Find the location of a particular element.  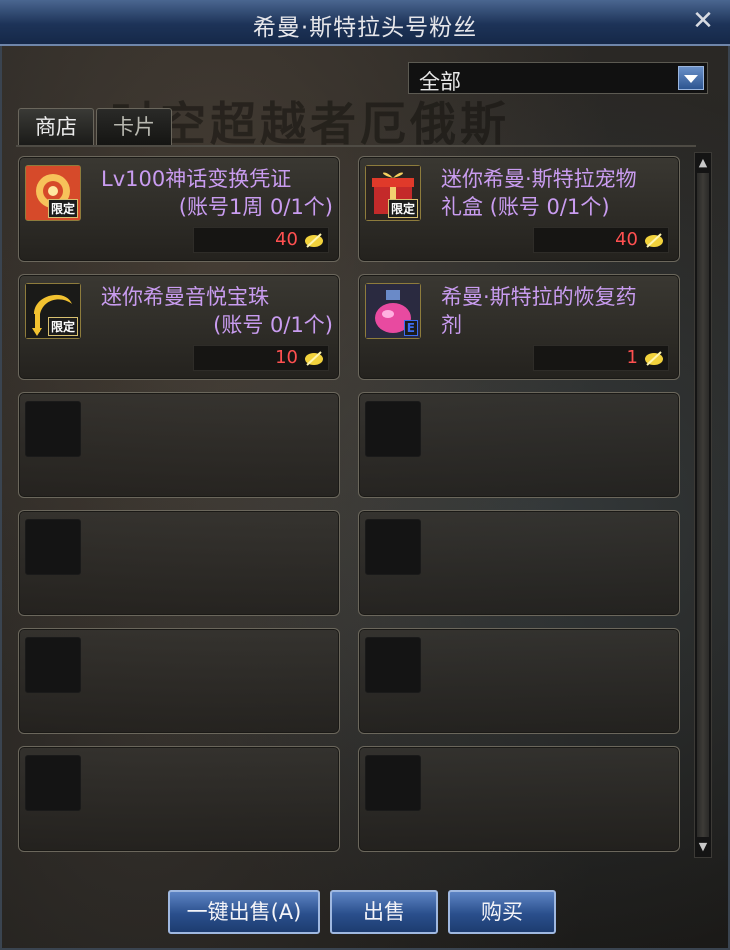

scroll-thumb is located at coordinates (703, 505).